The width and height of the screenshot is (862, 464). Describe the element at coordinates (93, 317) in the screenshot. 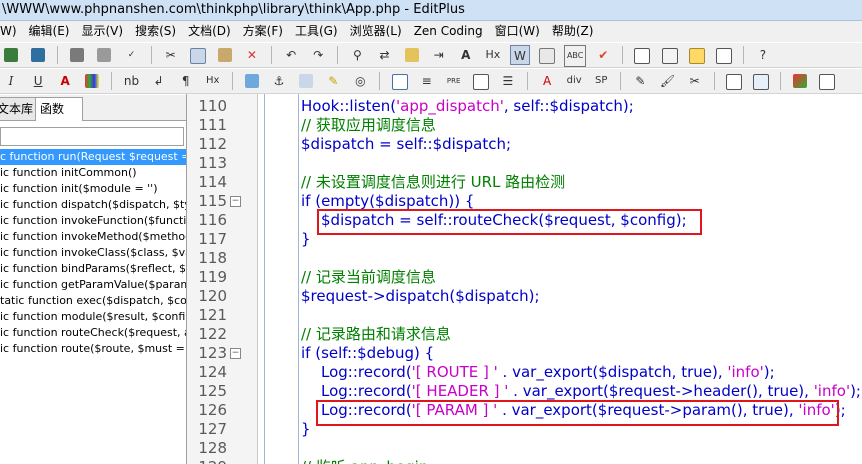

I see `function-list-item: ic function module($result, $config` at that location.